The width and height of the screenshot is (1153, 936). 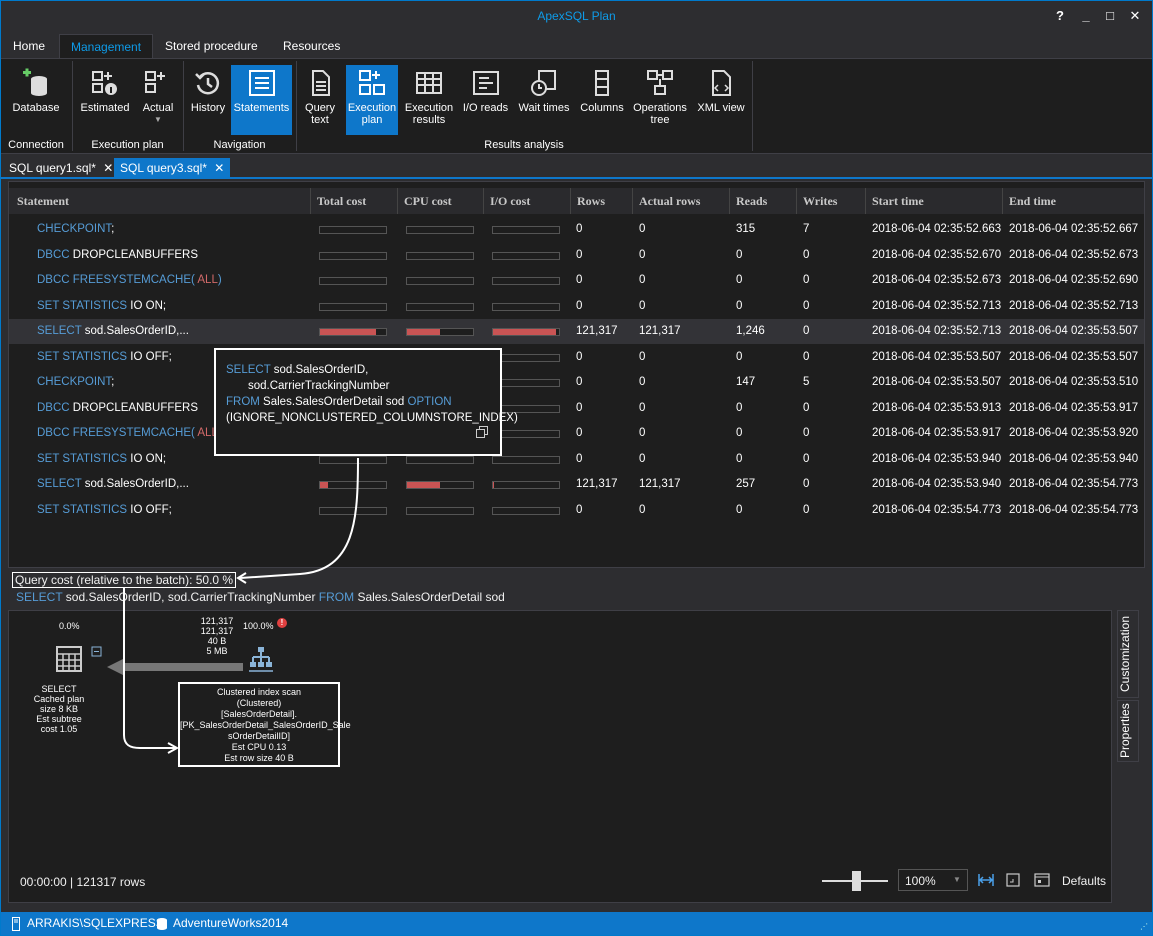 What do you see at coordinates (721, 100) in the screenshot?
I see `xml-view-button: XML view` at bounding box center [721, 100].